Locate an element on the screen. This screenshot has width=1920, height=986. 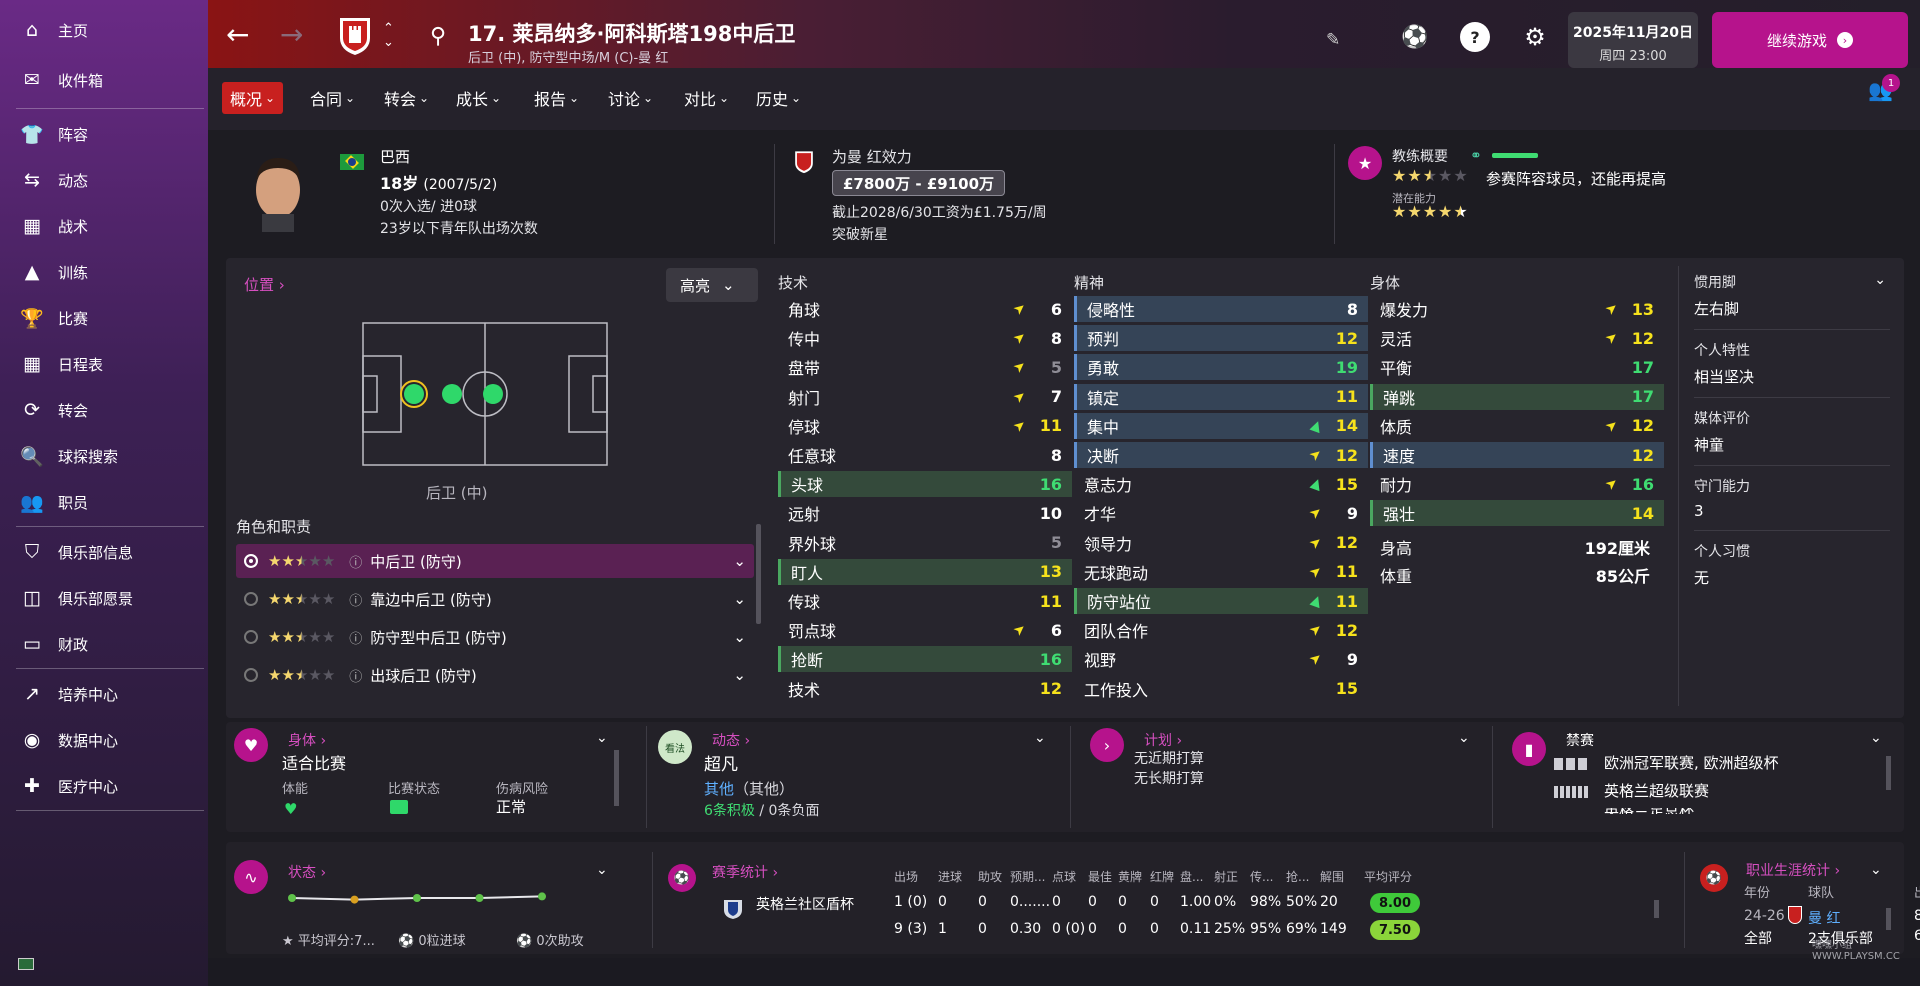
attribute-row: 集中 ▲ 14 is located at coordinates (1221, 425).